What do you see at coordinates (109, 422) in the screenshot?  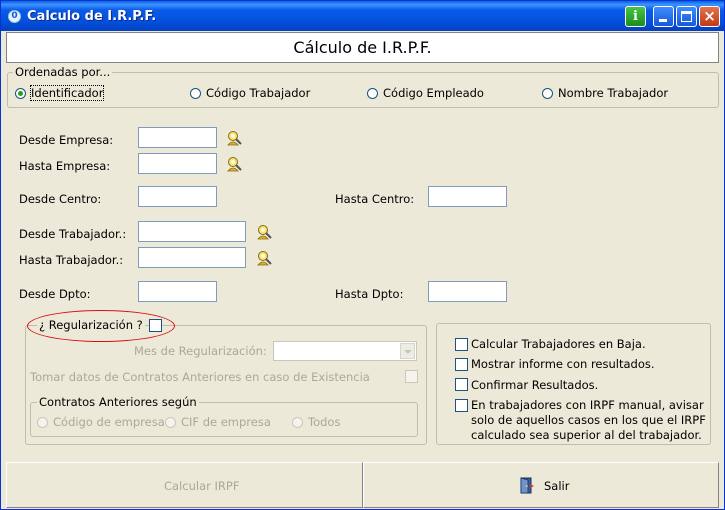 I see `radio-codigo-de-empresa-label: Código de empresa` at bounding box center [109, 422].